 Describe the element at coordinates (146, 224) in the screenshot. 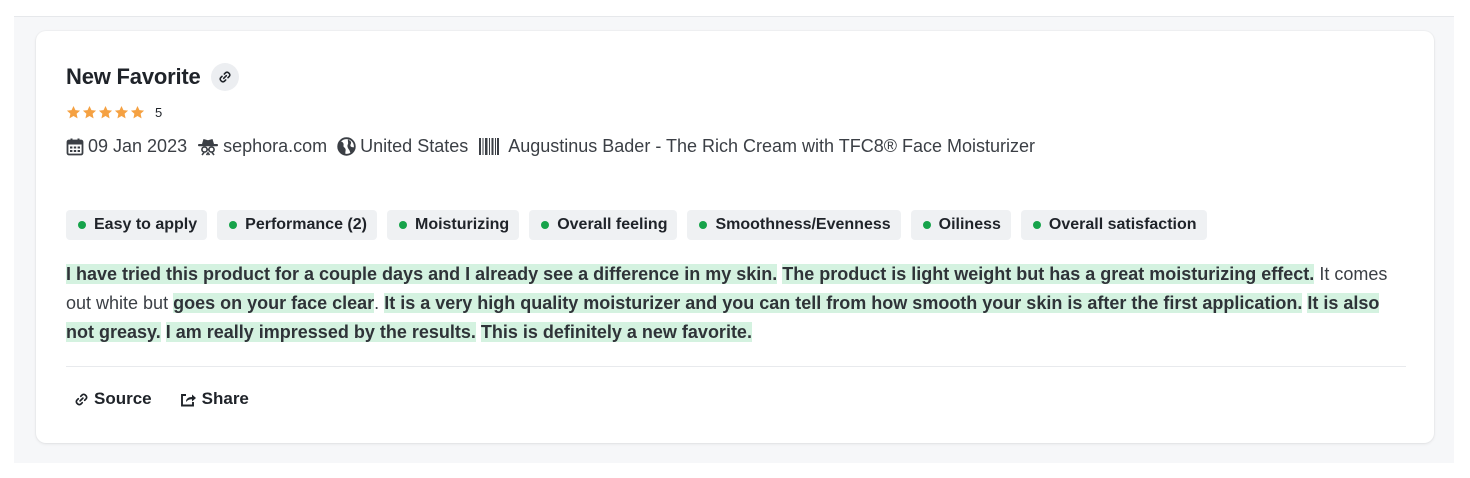

I see `topic-tag-label: Easy to apply` at that location.